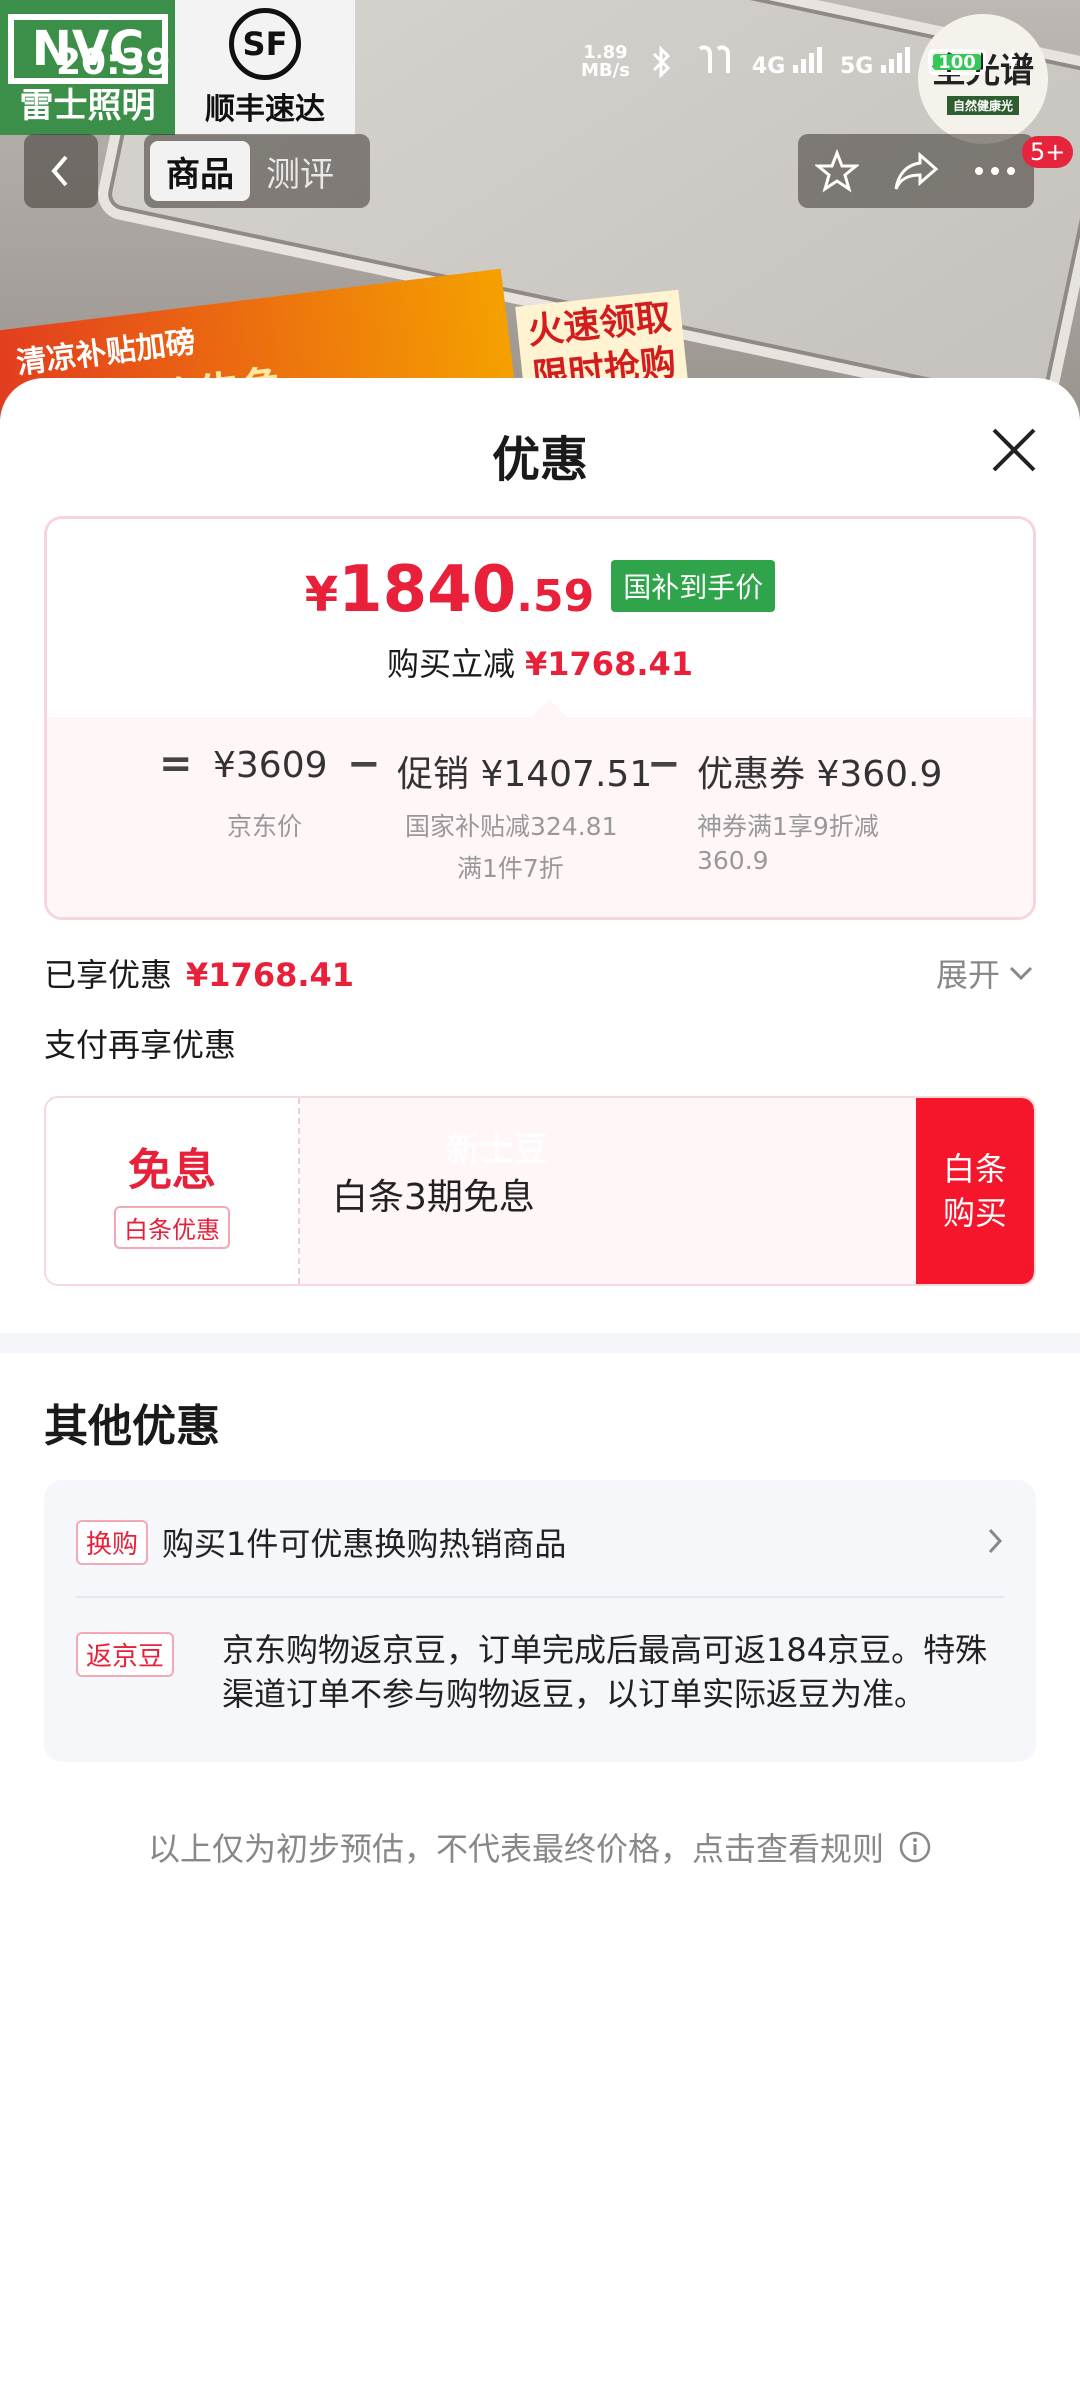  Describe the element at coordinates (915, 1847) in the screenshot. I see `info-icon` at that location.